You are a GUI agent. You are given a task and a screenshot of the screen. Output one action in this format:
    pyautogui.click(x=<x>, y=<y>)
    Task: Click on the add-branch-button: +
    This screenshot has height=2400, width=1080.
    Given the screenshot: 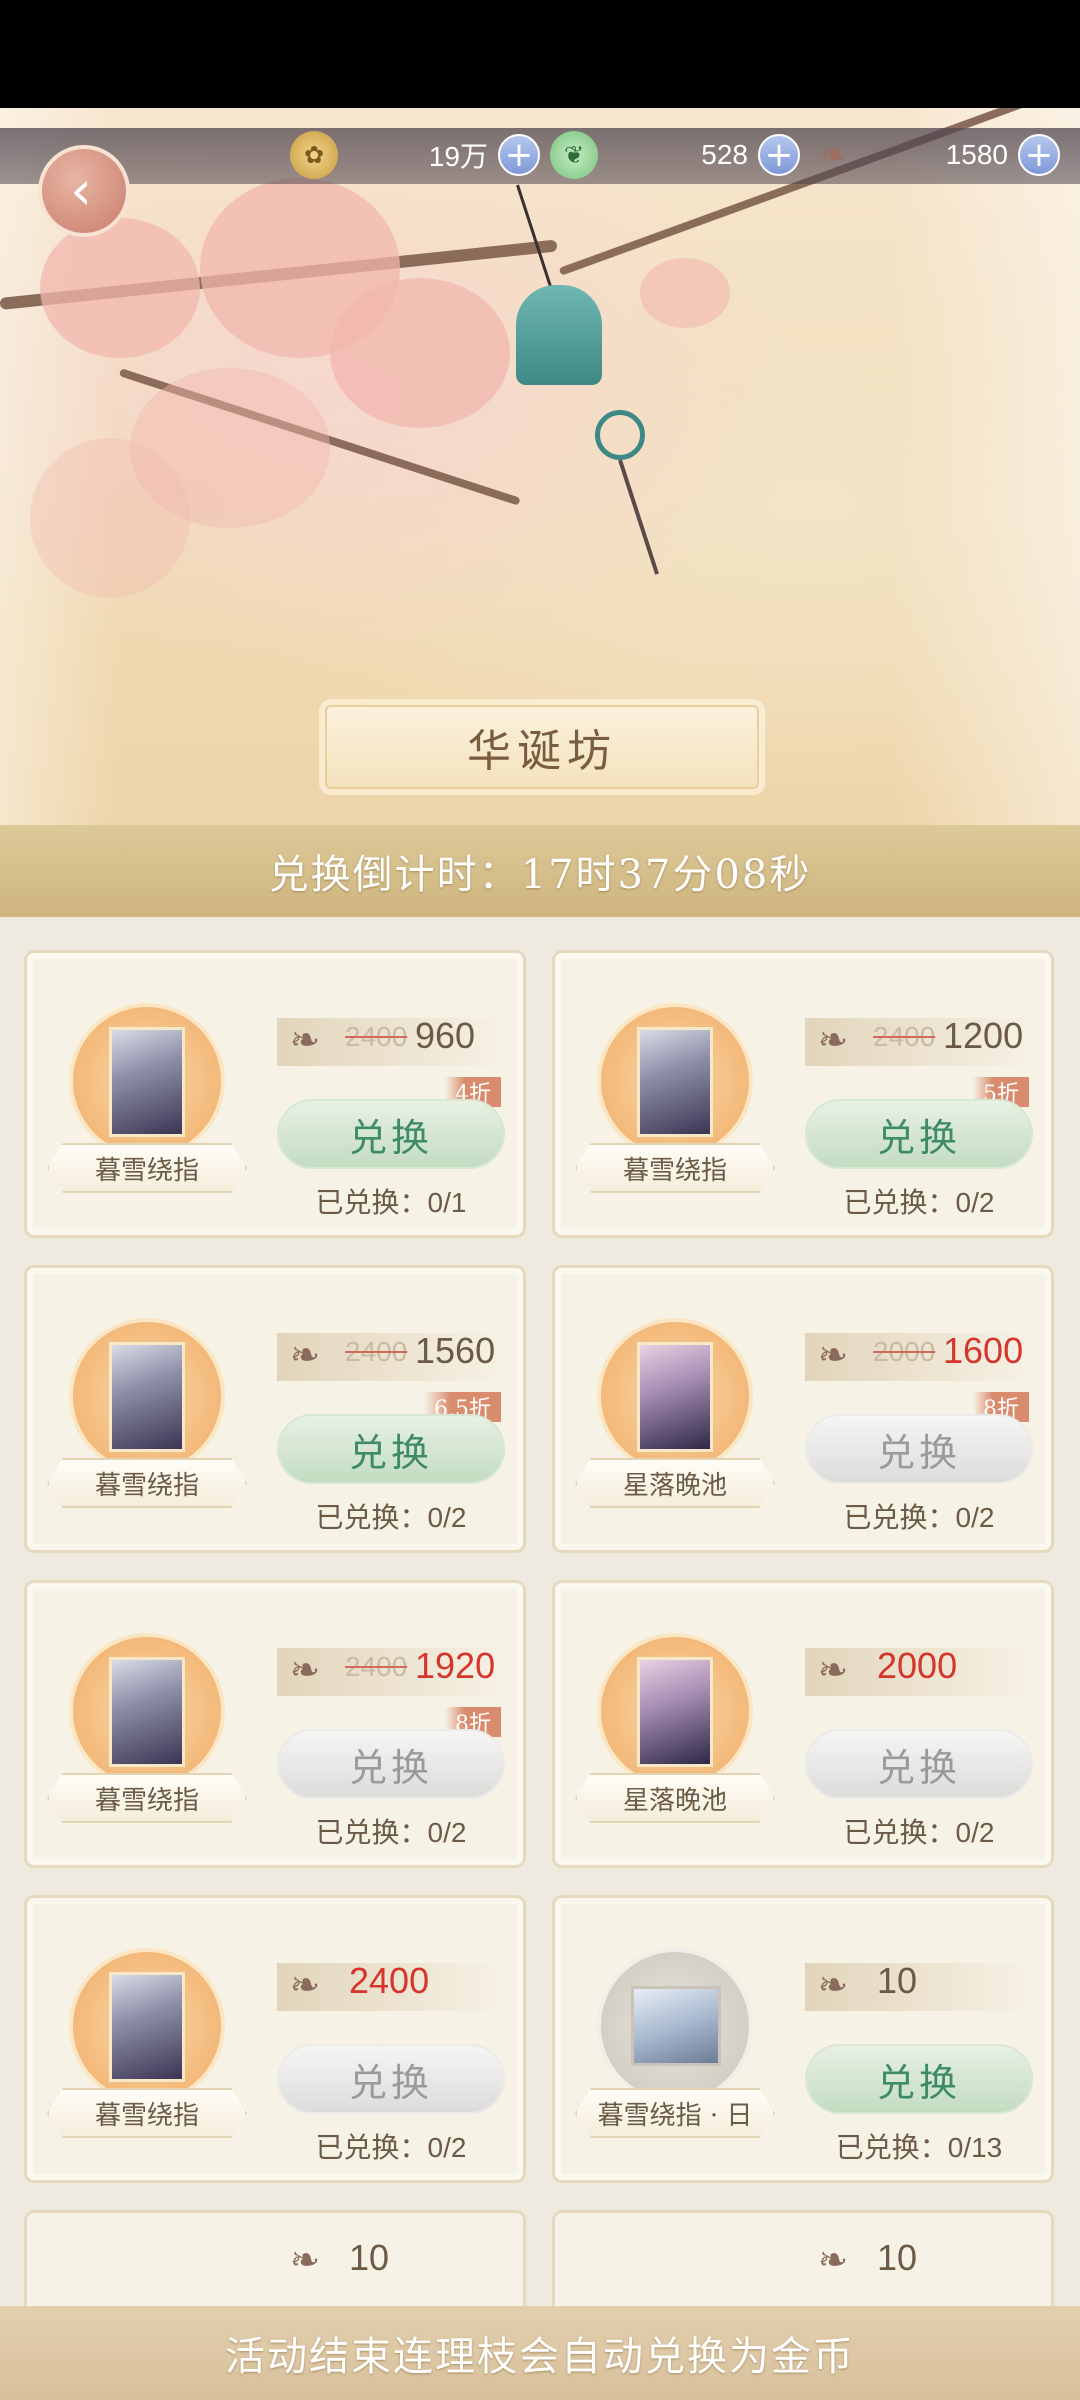 What is the action you would take?
    pyautogui.click(x=1039, y=155)
    